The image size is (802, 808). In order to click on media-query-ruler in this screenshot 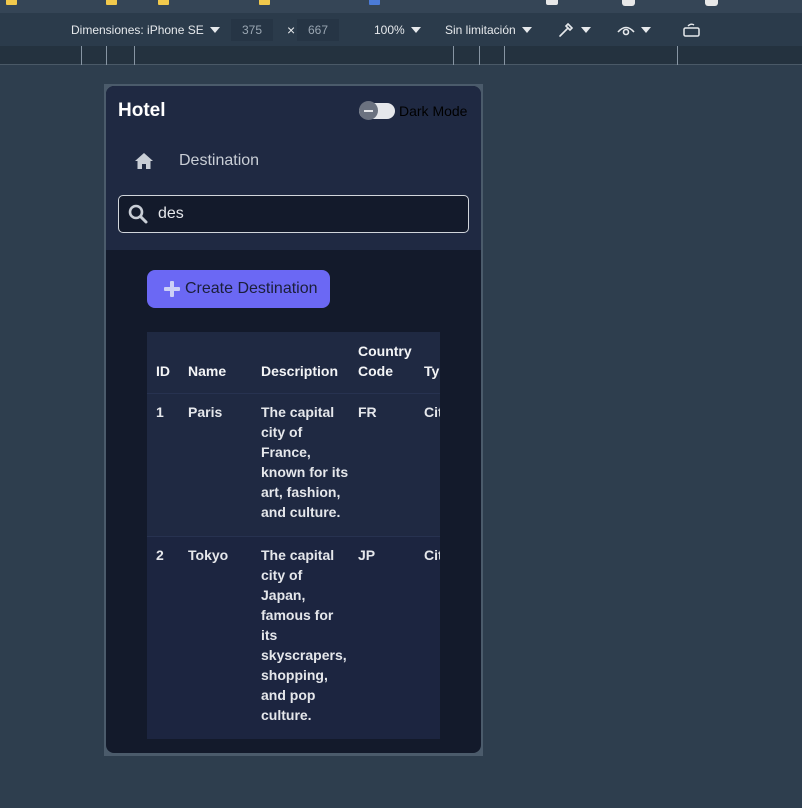, I will do `click(401, 55)`.